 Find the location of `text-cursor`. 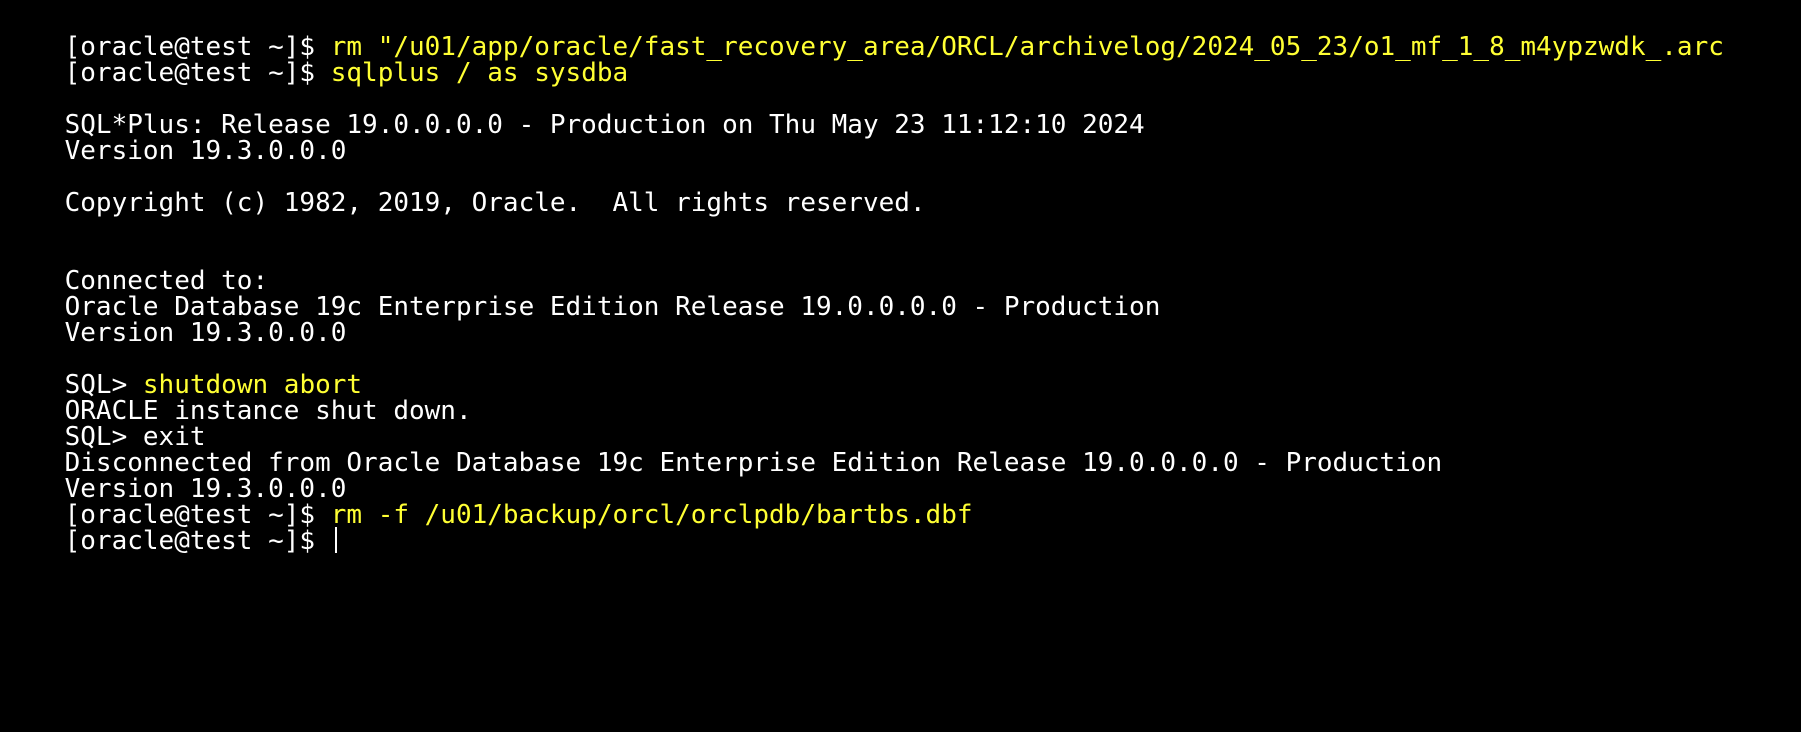

text-cursor is located at coordinates (335, 540).